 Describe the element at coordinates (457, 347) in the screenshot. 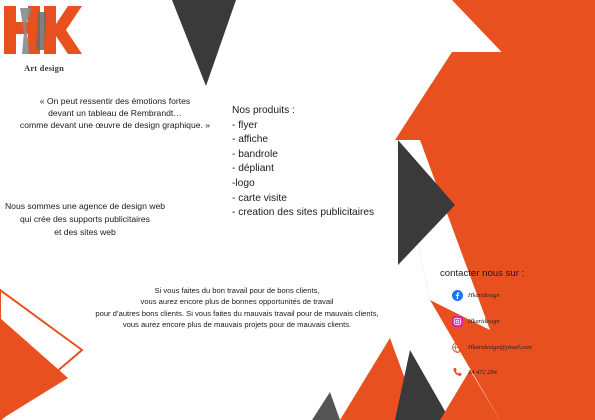

I see `web-icon` at that location.